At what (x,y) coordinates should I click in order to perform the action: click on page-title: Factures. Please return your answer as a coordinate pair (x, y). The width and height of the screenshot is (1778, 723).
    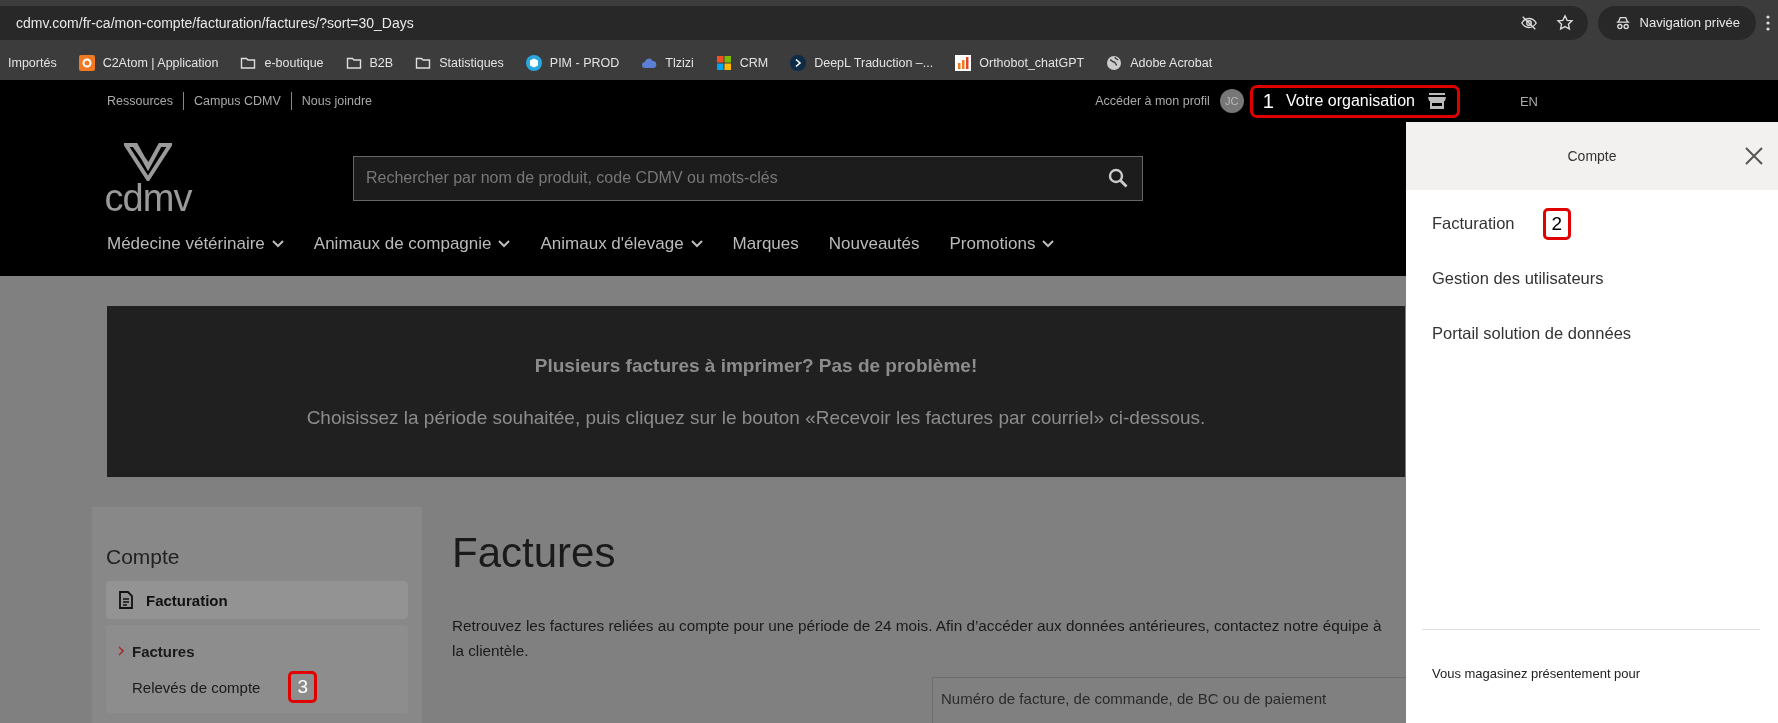
    Looking at the image, I should click on (534, 553).